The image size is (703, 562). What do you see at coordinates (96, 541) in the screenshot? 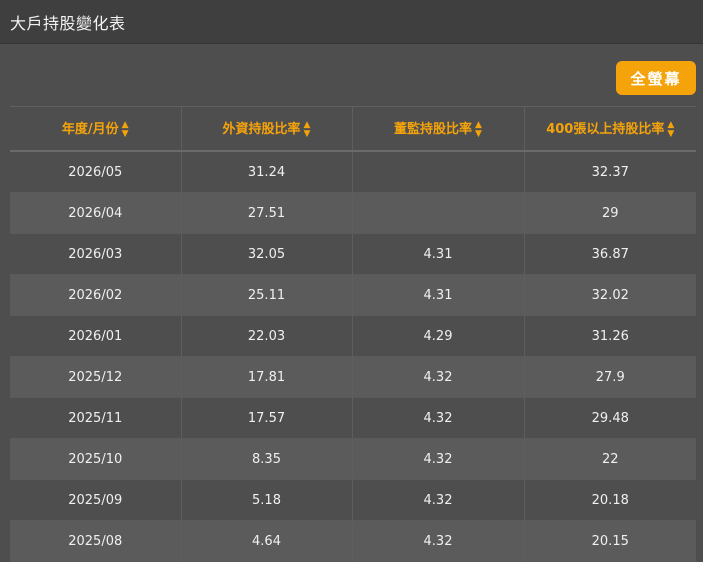
I see `cell-period: 2025/08` at bounding box center [96, 541].